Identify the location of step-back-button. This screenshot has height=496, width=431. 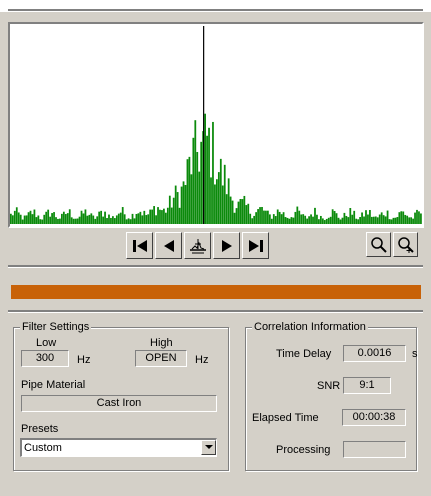
(168, 245).